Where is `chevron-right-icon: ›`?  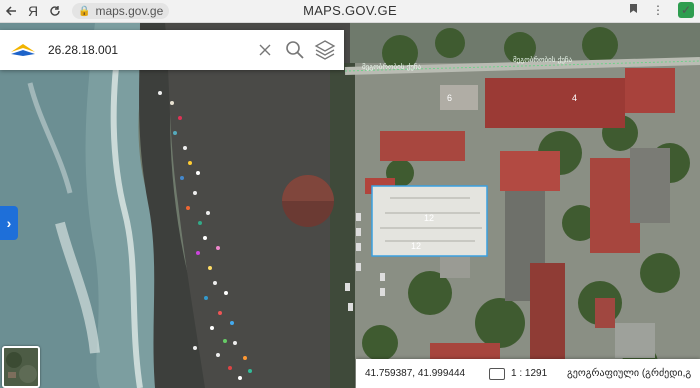
chevron-right-icon: › is located at coordinates (9, 223).